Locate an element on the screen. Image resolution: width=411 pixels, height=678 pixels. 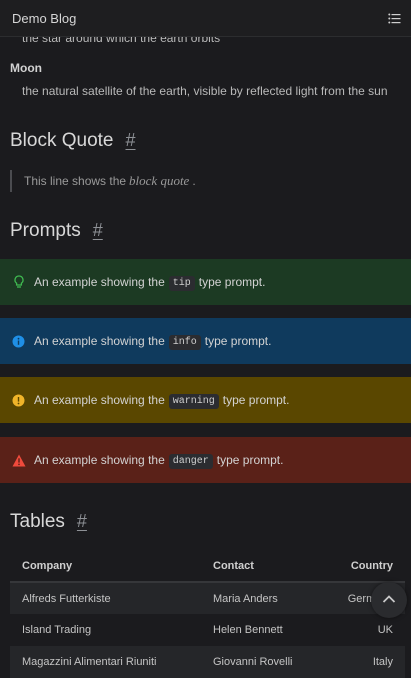
table-cell: Italy is located at coordinates (361, 662).